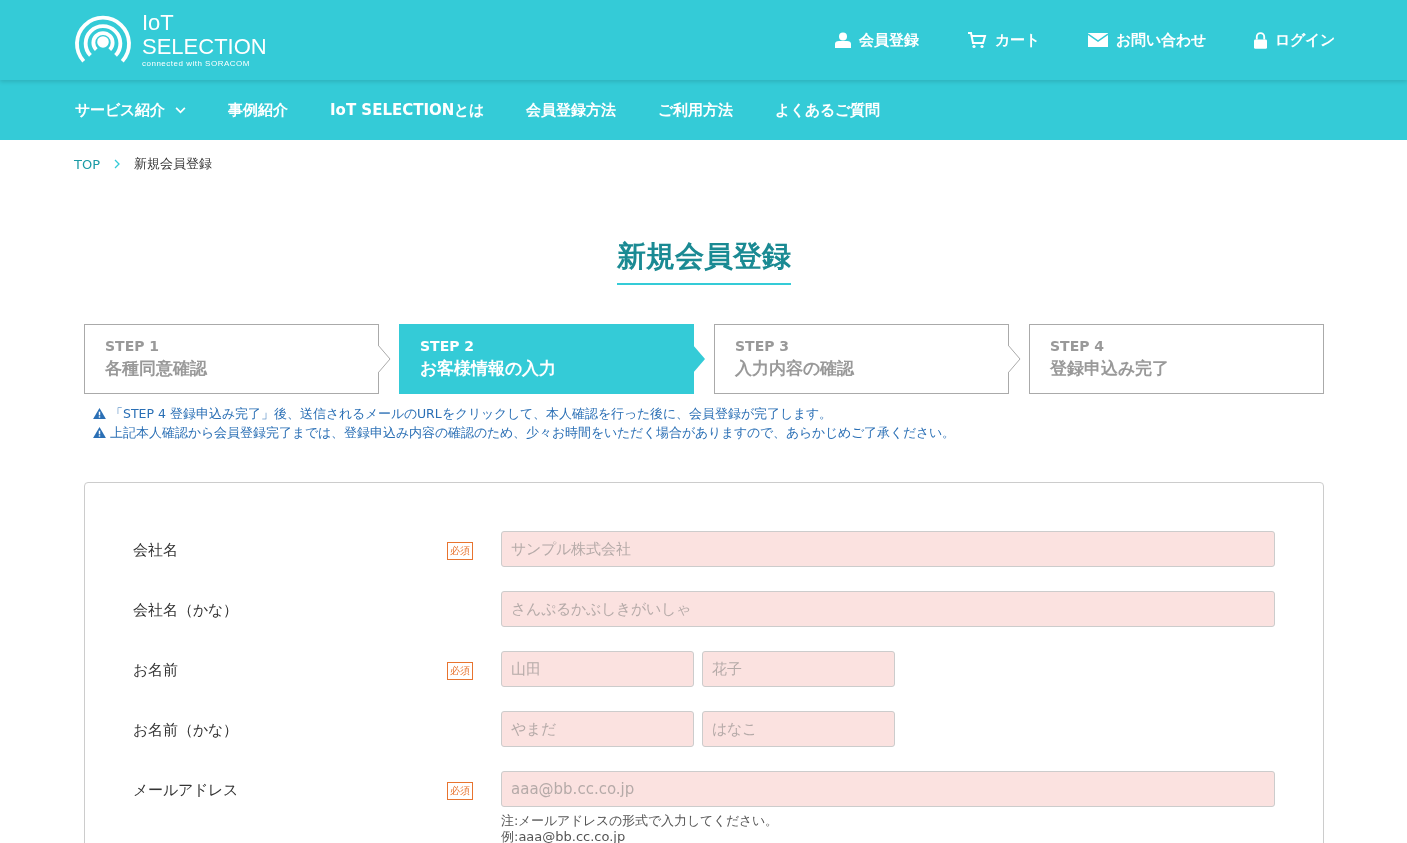  Describe the element at coordinates (888, 789) in the screenshot. I see `input-field: aaa@bb.cc.co.jp` at that location.